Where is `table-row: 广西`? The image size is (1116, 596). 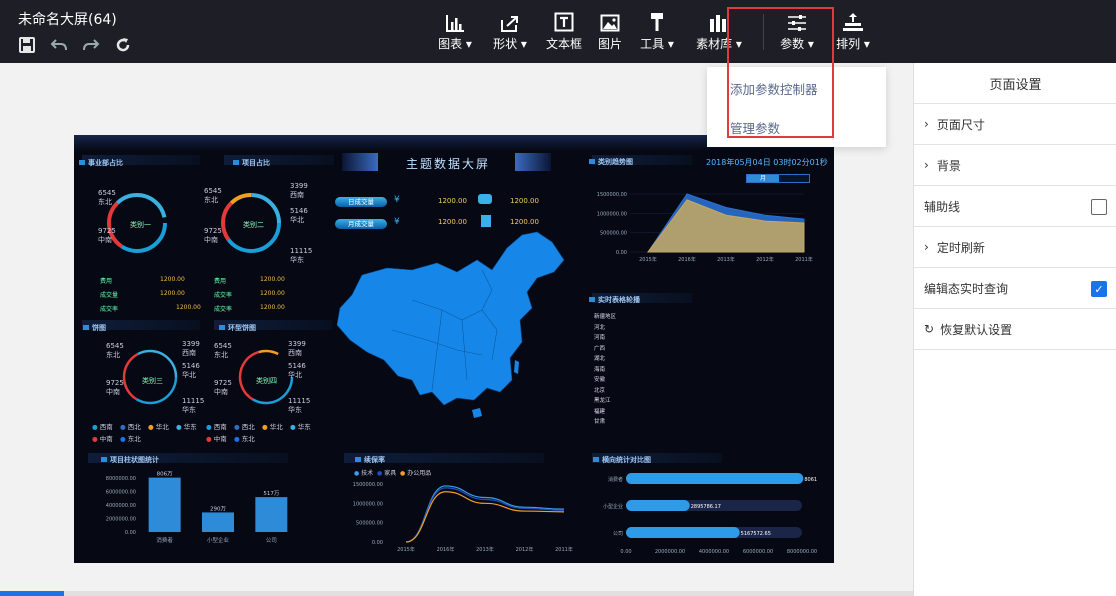 table-row: 广西 is located at coordinates (600, 348).